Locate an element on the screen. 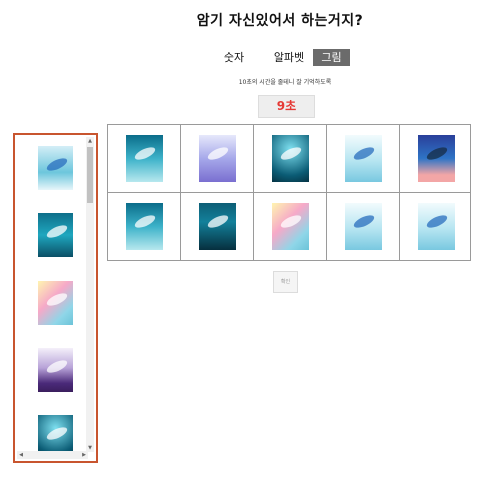 Image resolution: width=500 pixels, height=500 pixels. scrollbar-thumb is located at coordinates (90, 175).